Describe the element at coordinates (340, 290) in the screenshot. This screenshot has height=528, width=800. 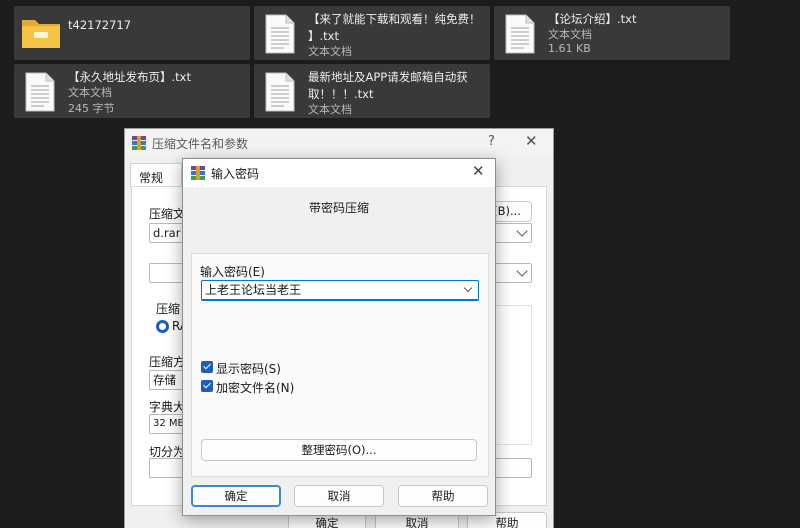
I see `password-input: 上老王论坛当老王` at that location.